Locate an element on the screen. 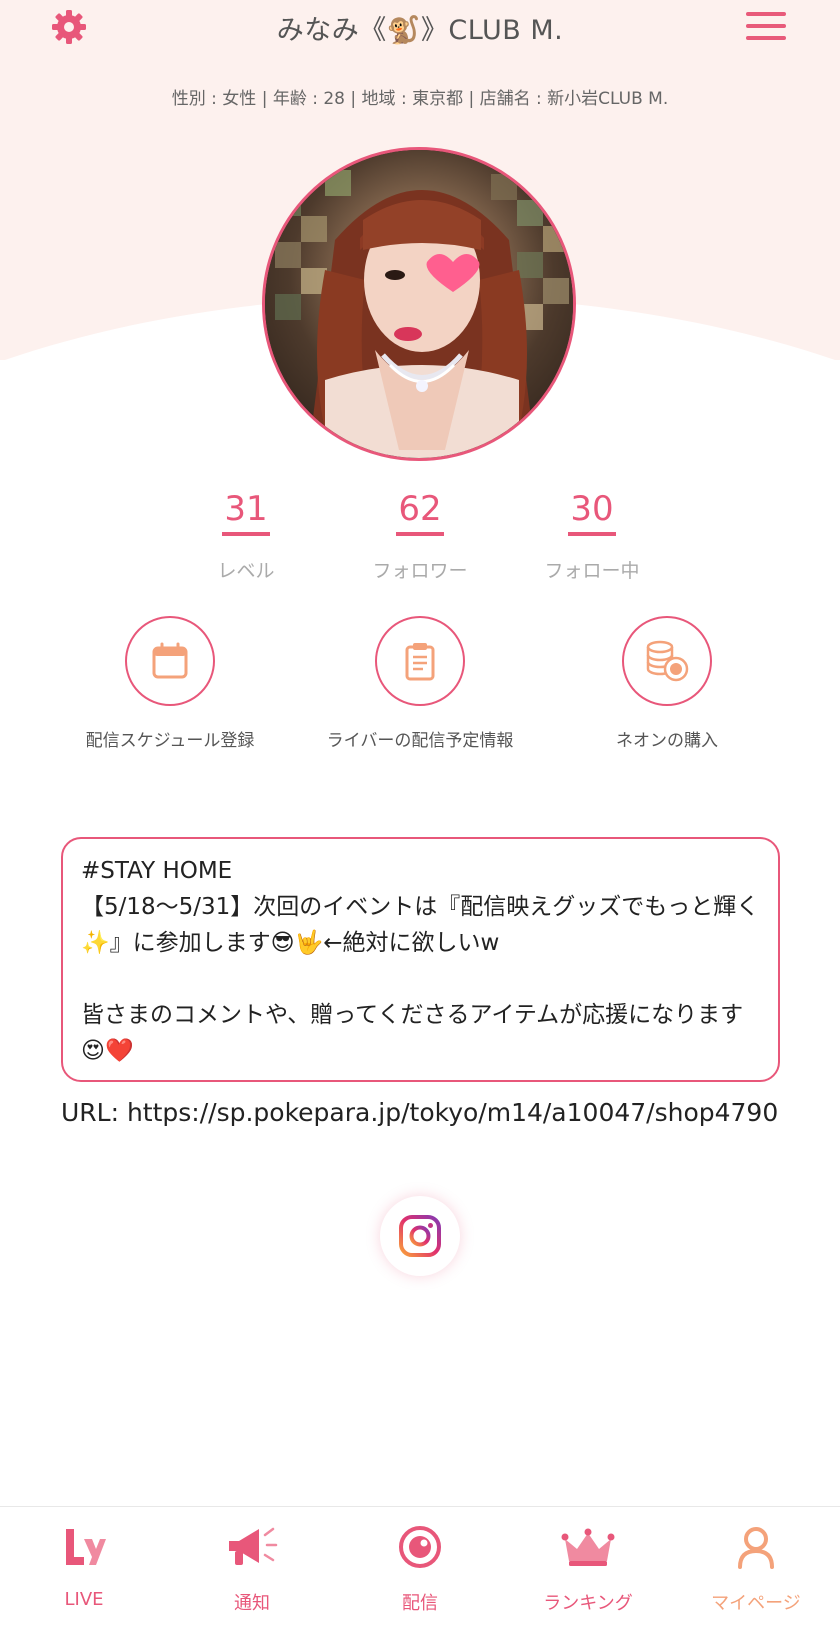 This screenshot has width=840, height=1628. neon-purchase-label: ネオンの購入 is located at coordinates (667, 741).